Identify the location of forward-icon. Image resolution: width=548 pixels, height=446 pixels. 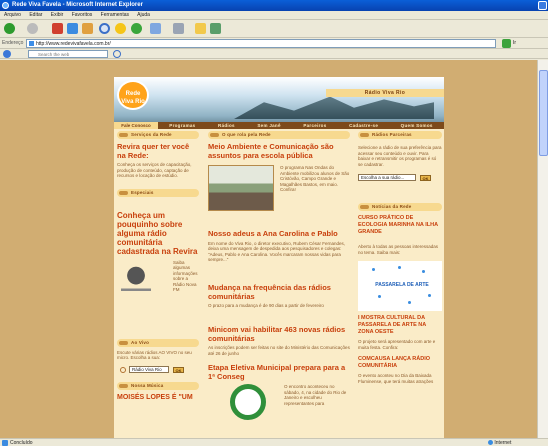
(32, 28).